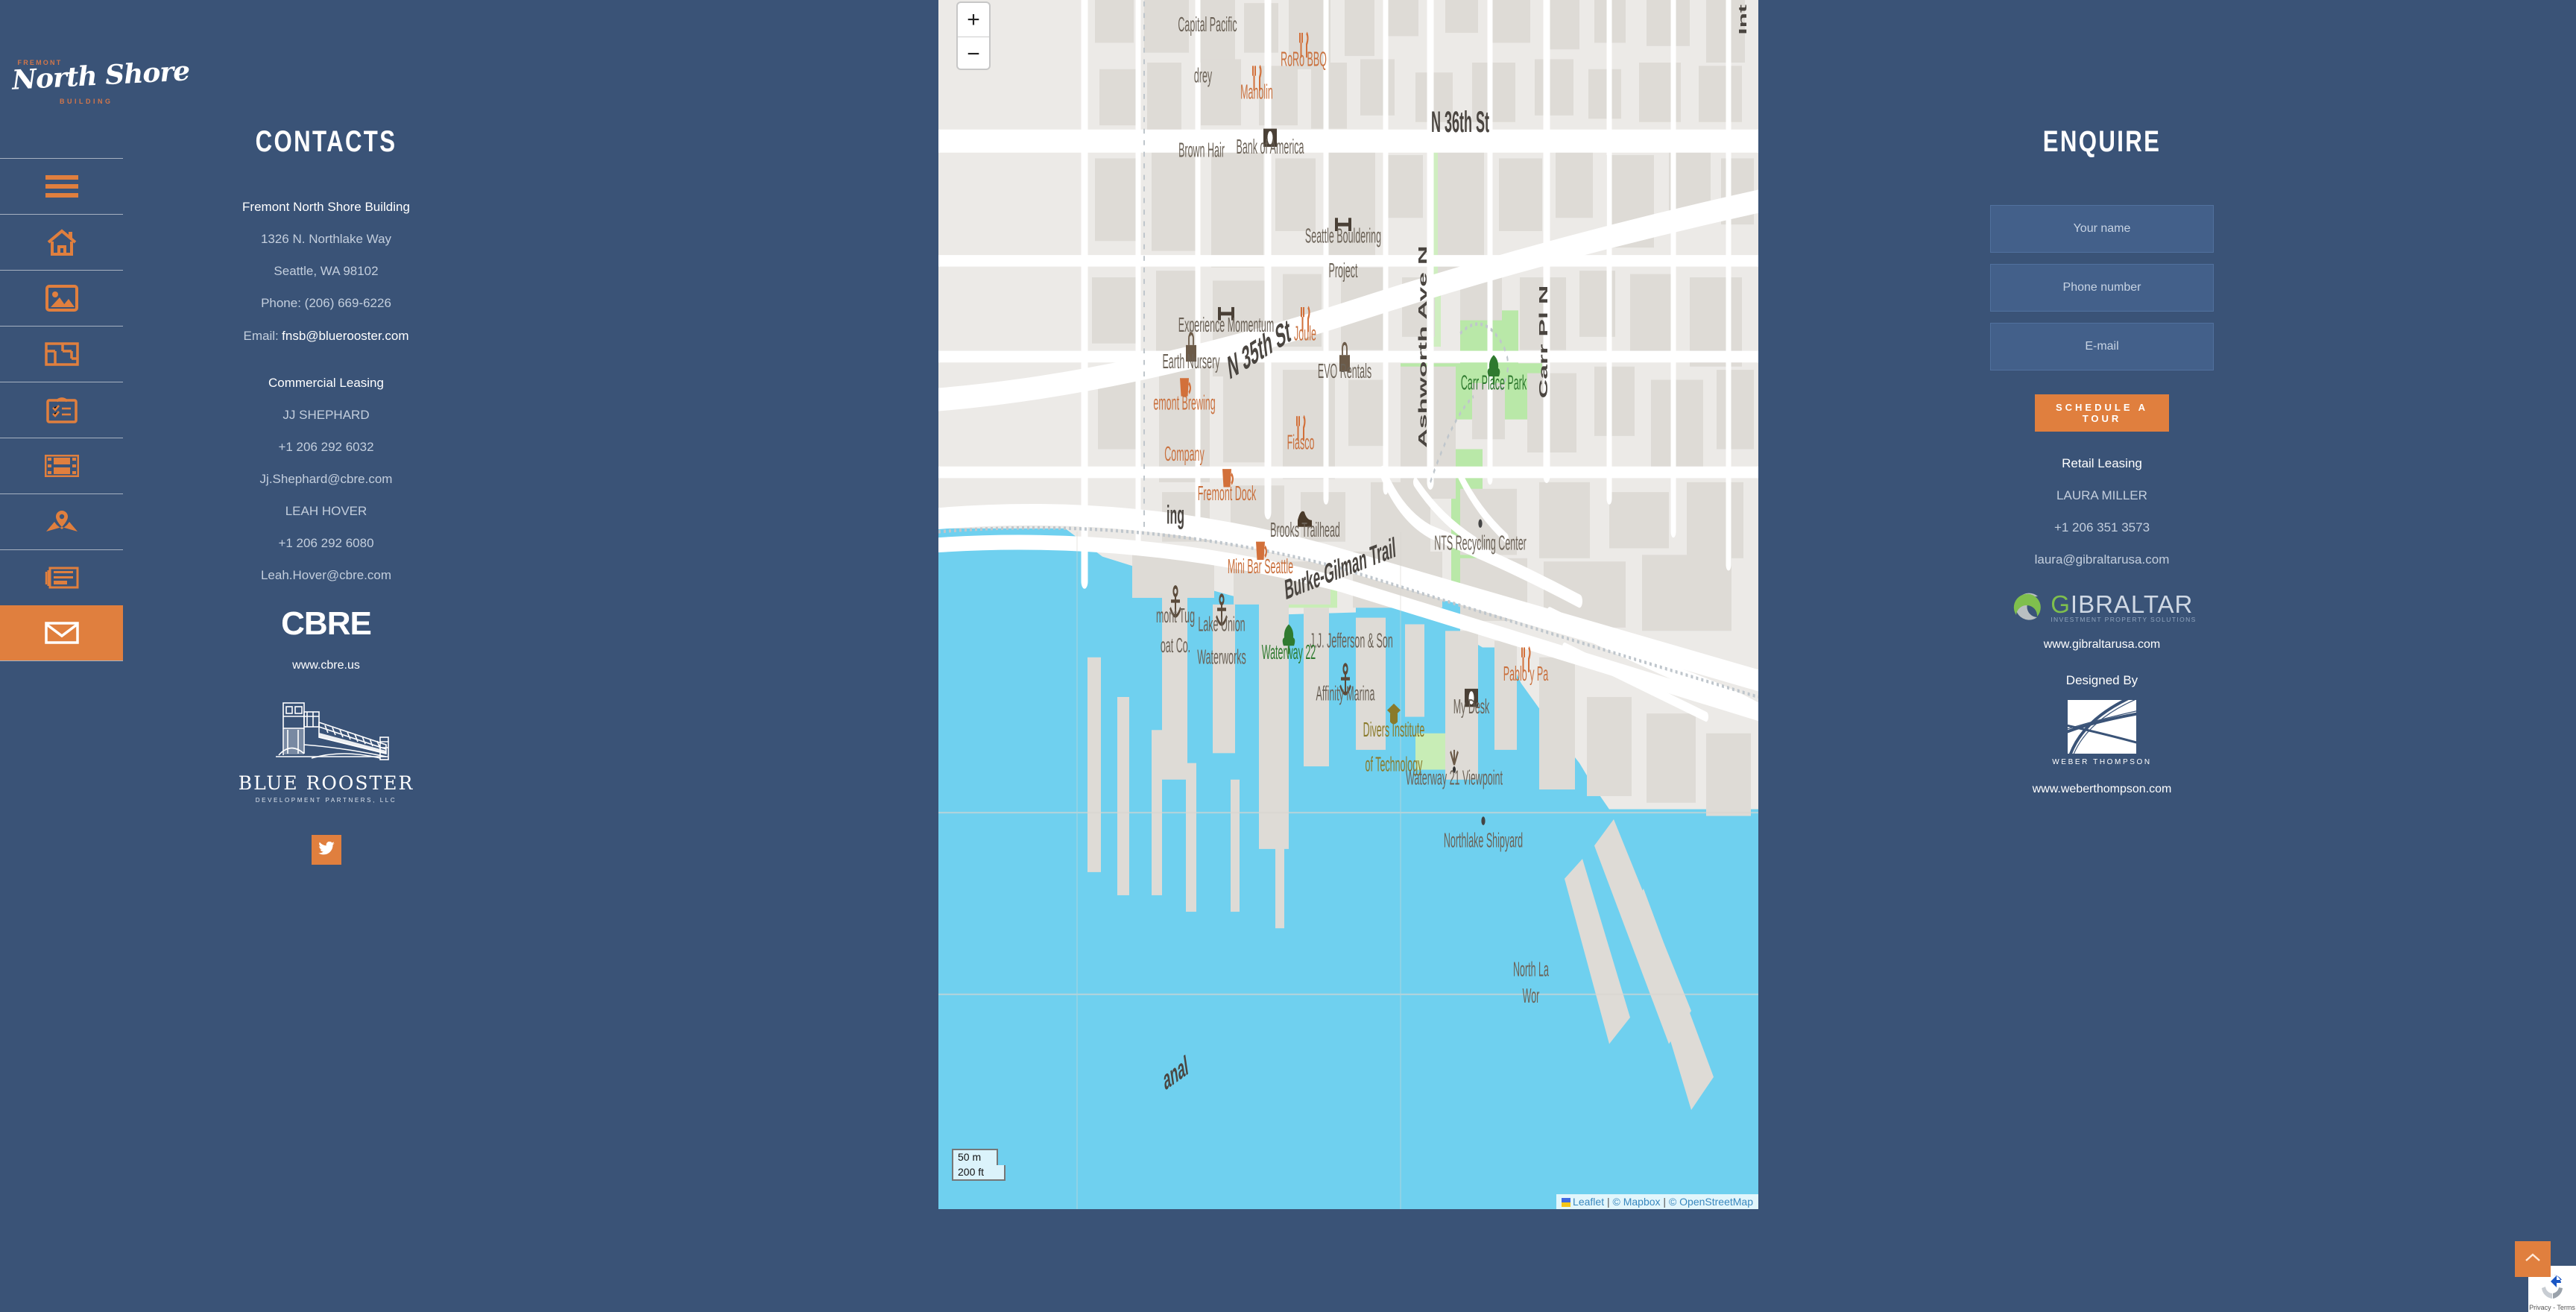 The height and width of the screenshot is (1312, 2576). What do you see at coordinates (326, 447) in the screenshot?
I see `agent-1-phone: +1 206 292 6032` at bounding box center [326, 447].